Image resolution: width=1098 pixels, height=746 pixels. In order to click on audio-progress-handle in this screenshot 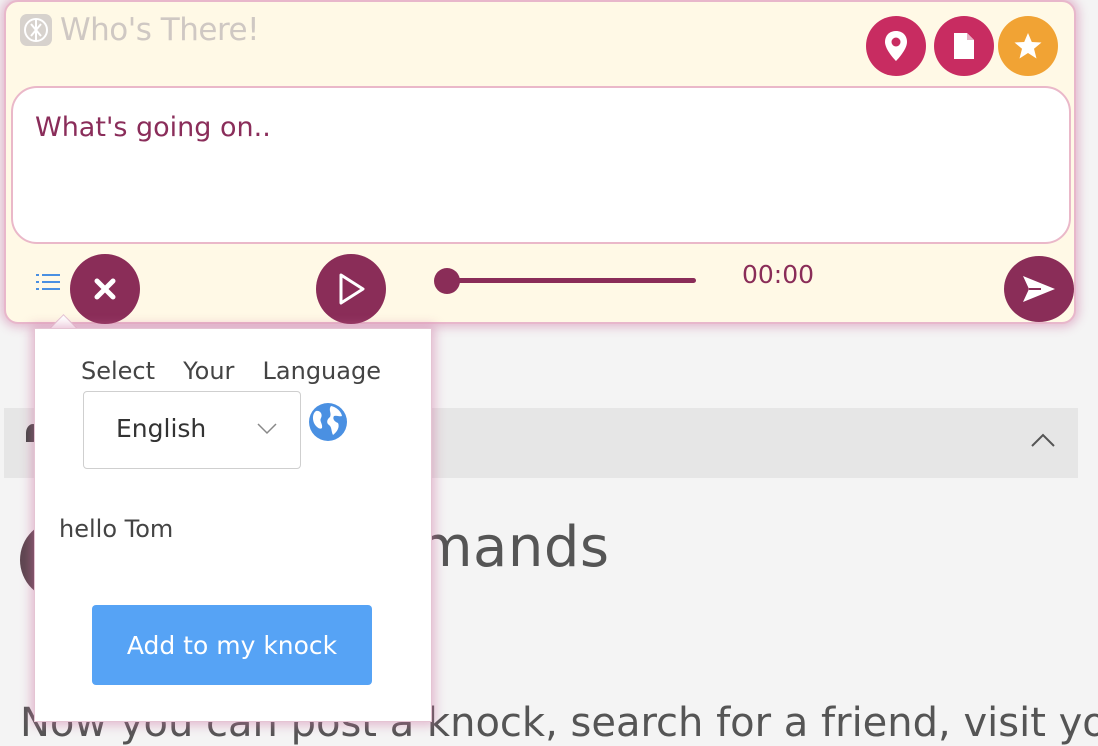, I will do `click(447, 281)`.